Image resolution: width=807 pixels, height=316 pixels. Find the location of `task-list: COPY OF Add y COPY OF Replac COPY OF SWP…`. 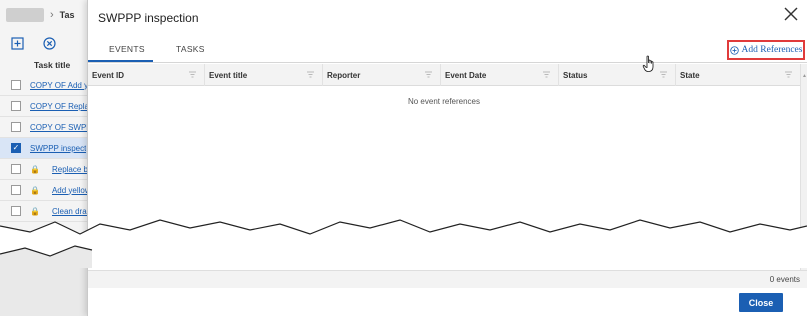

task-list: COPY OF Add y COPY OF Replac COPY OF SWP… is located at coordinates (46, 148).